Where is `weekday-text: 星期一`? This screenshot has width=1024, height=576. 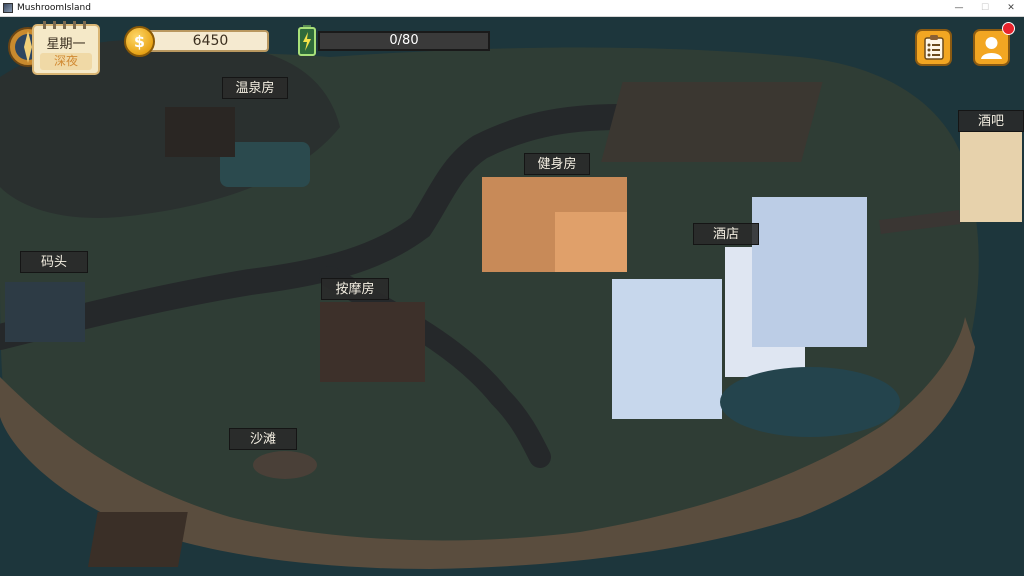 weekday-text: 星期一 is located at coordinates (66, 44).